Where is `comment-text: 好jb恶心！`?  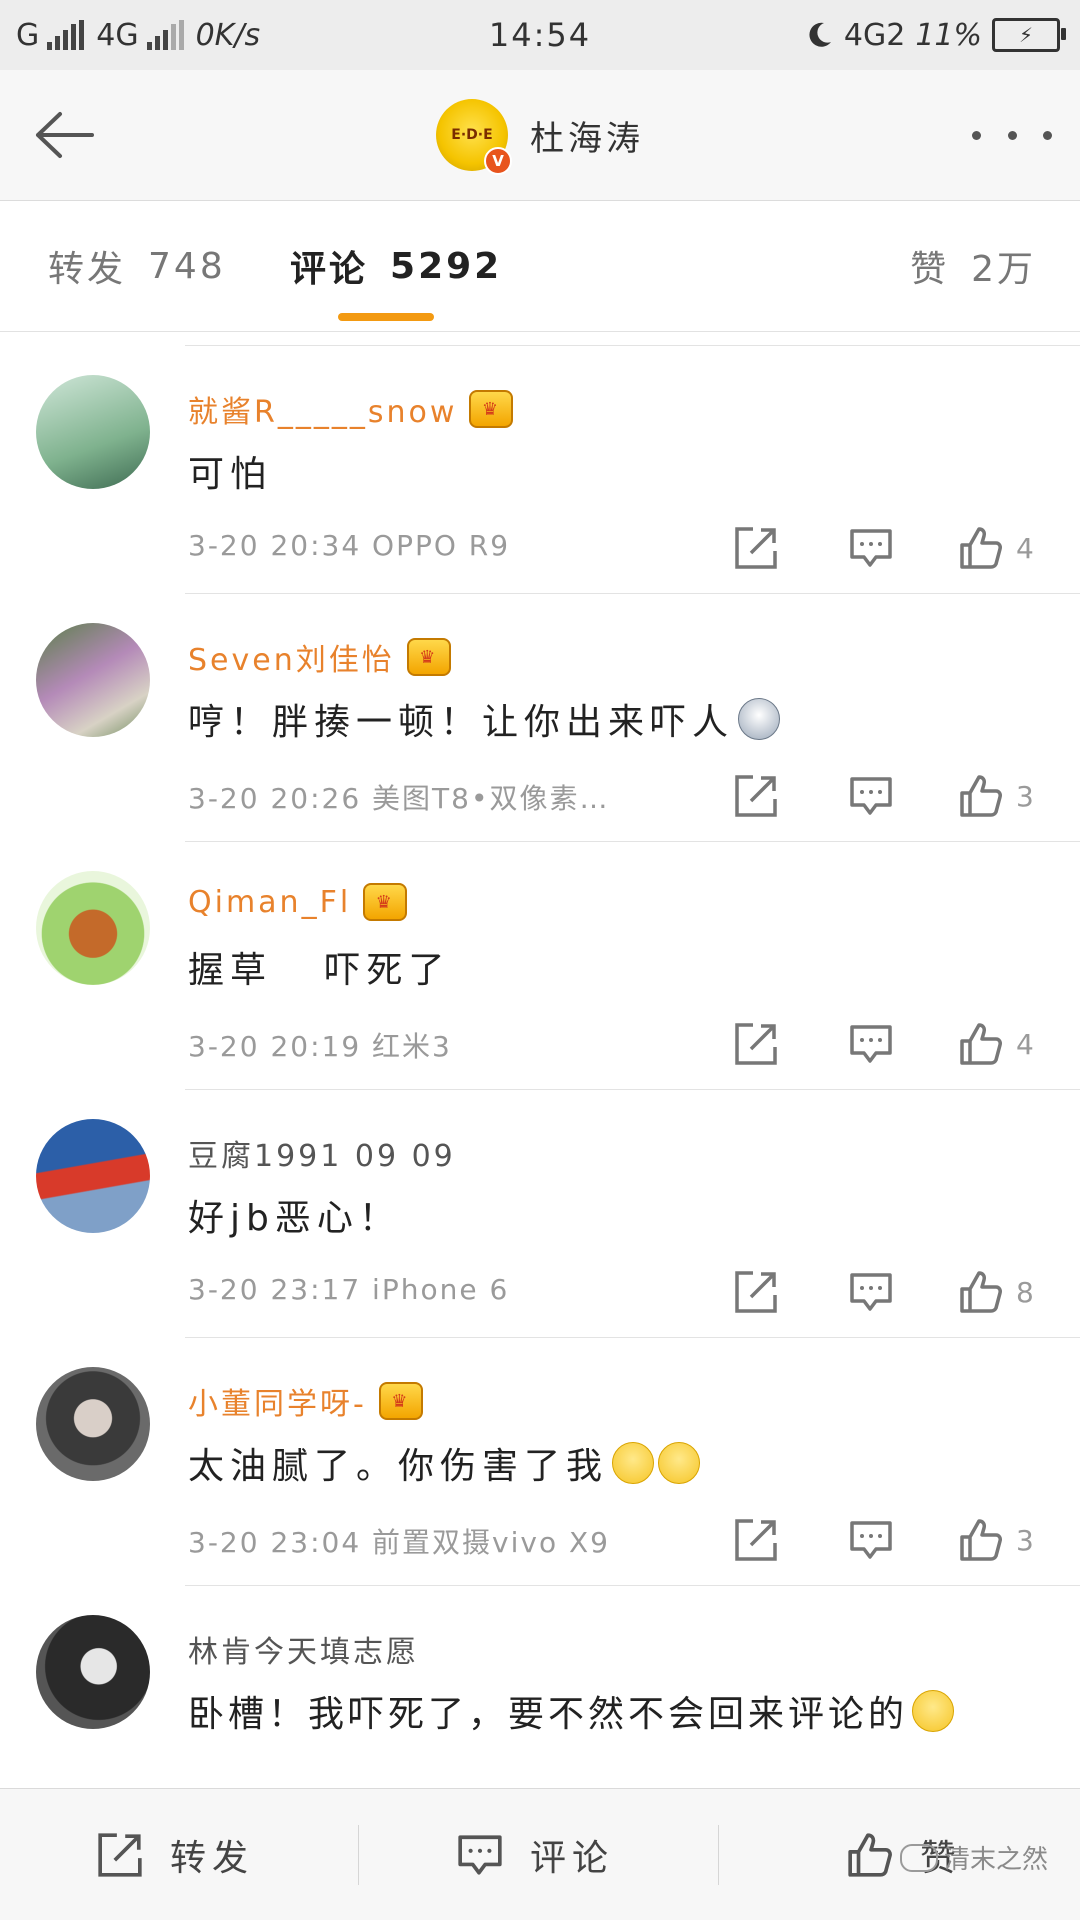 comment-text: 好jb恶心！ is located at coordinates (294, 1218).